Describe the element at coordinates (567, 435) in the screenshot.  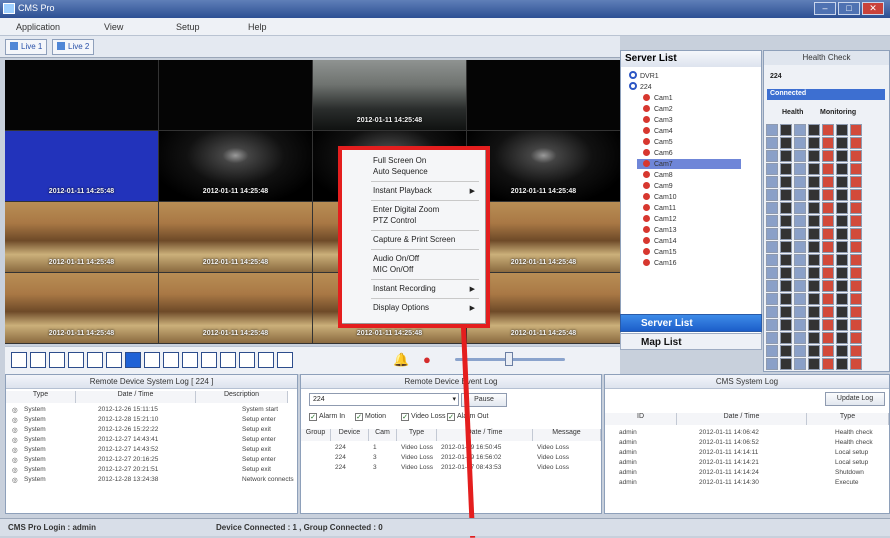
I see `event-col-header: Message` at that location.